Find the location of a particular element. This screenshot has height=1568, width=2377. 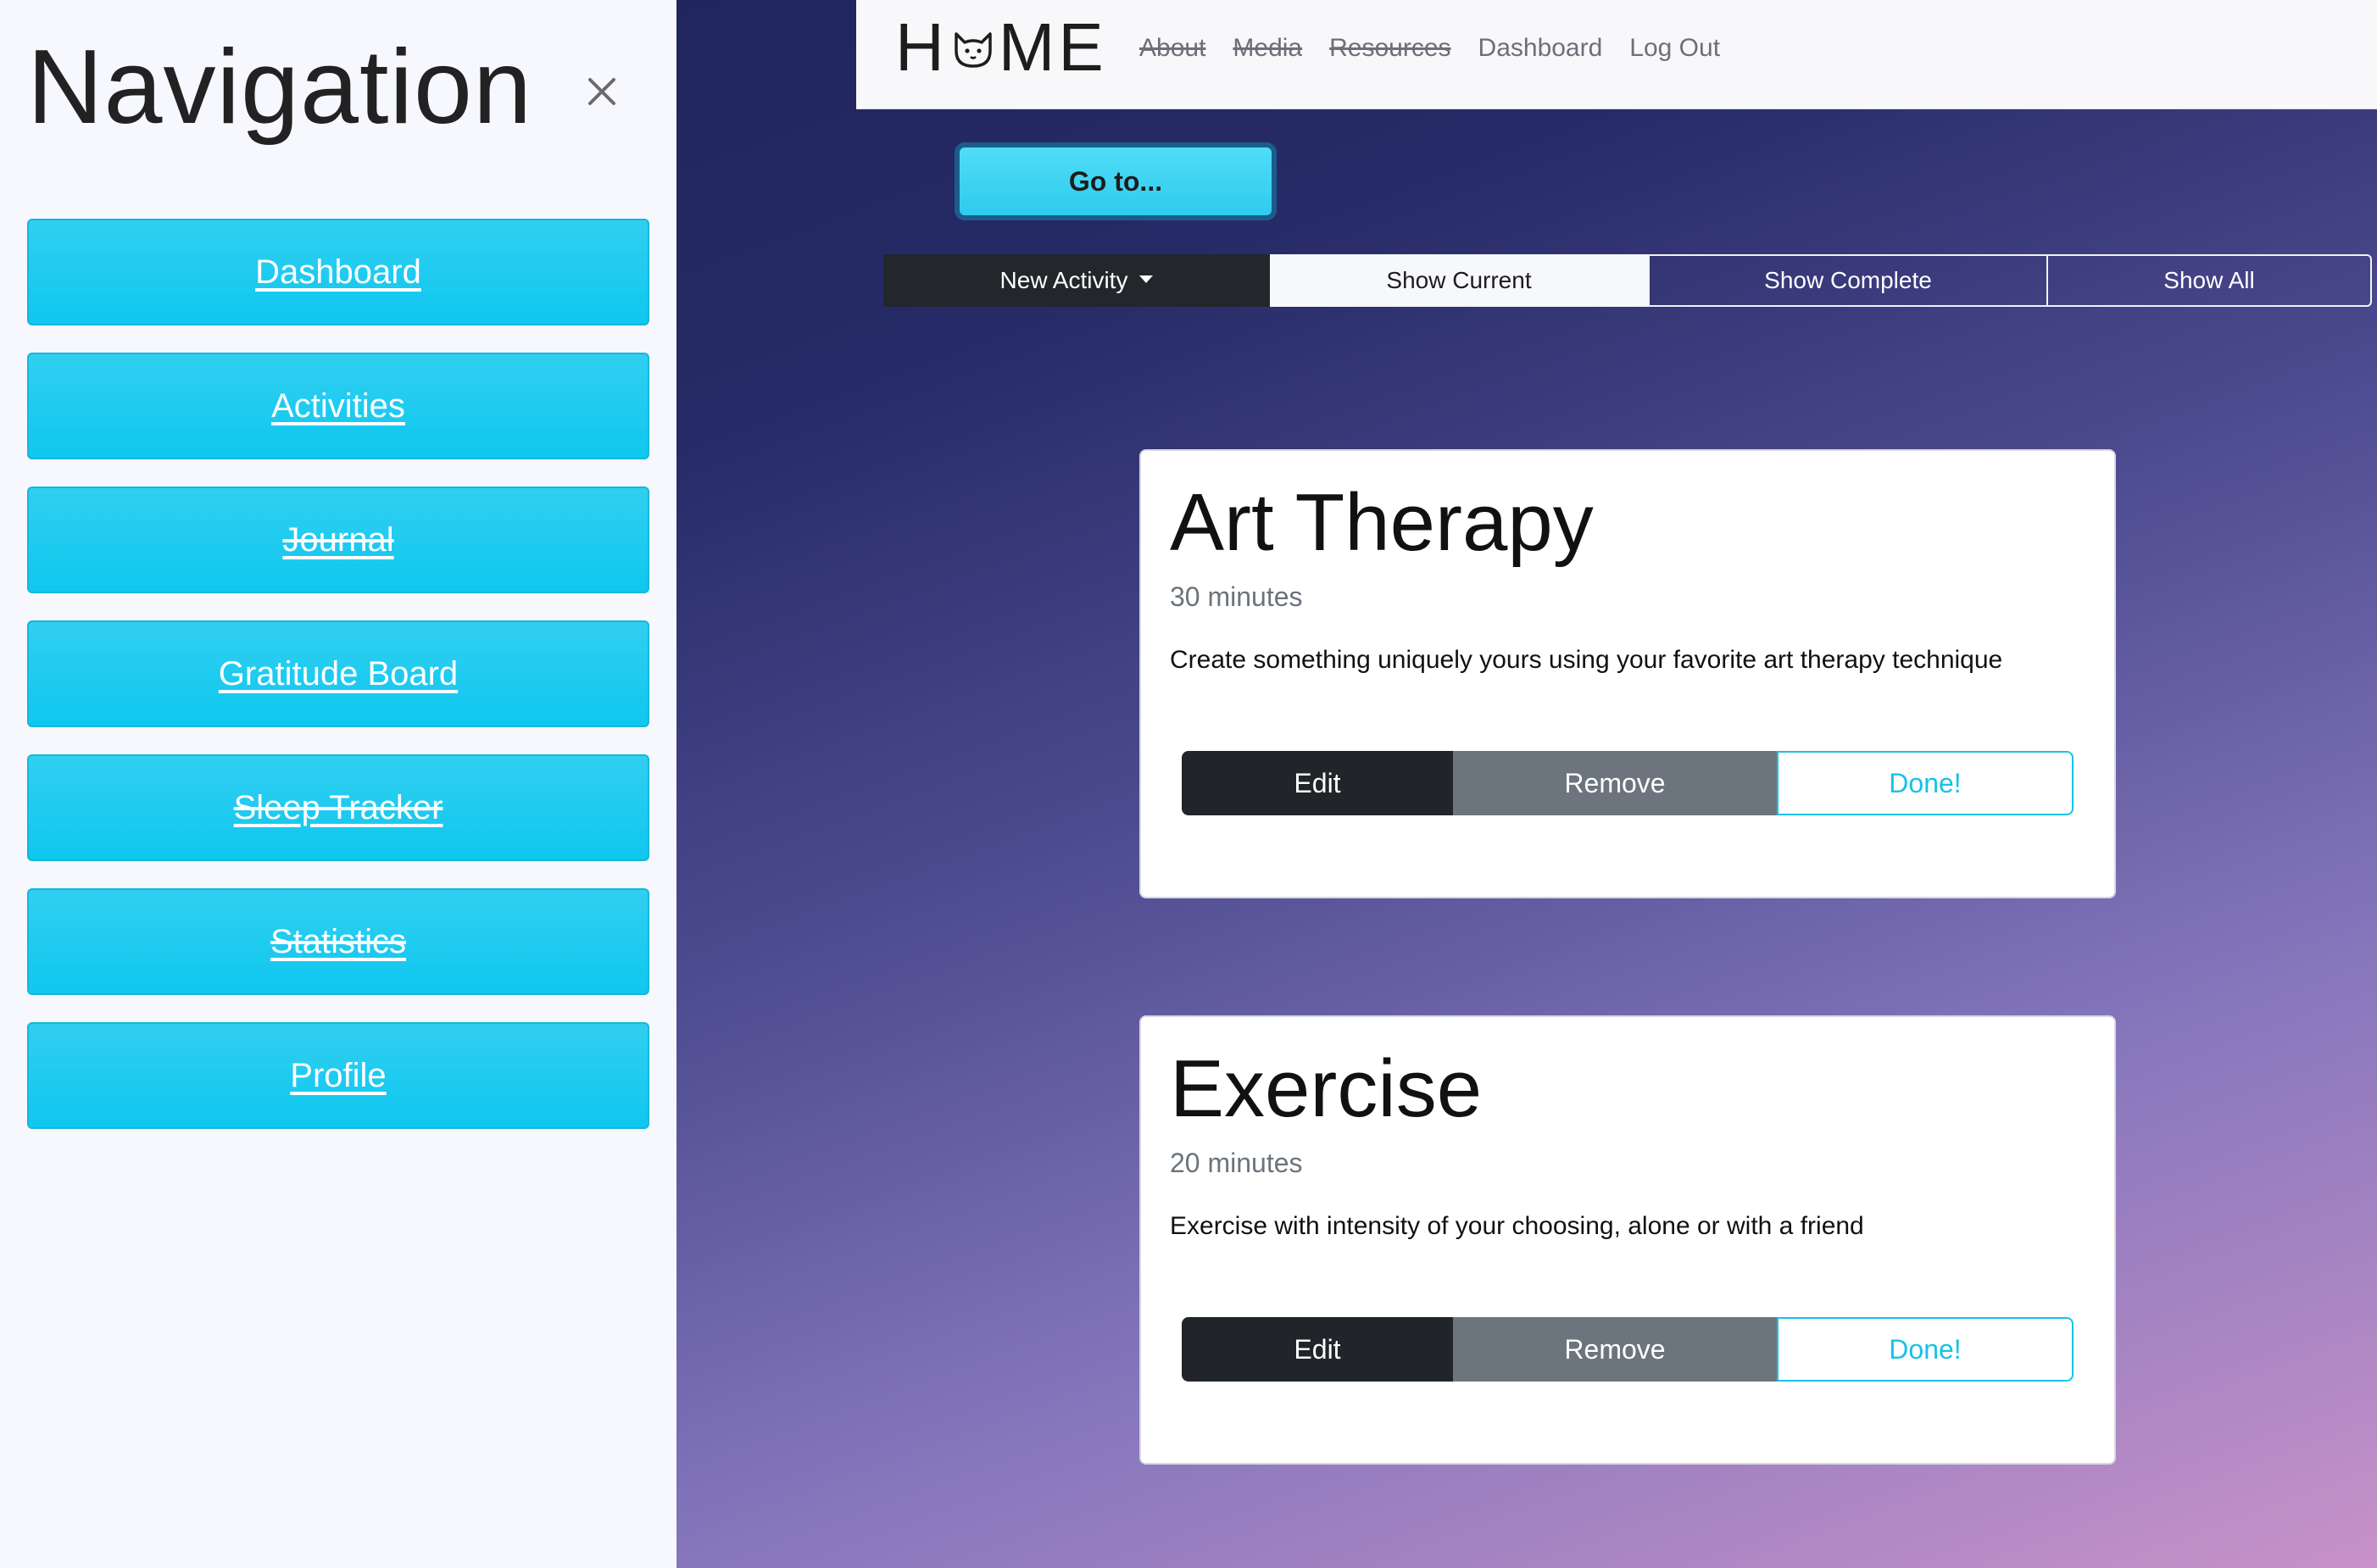

activity-duration: 20 minutes is located at coordinates (1236, 1163).